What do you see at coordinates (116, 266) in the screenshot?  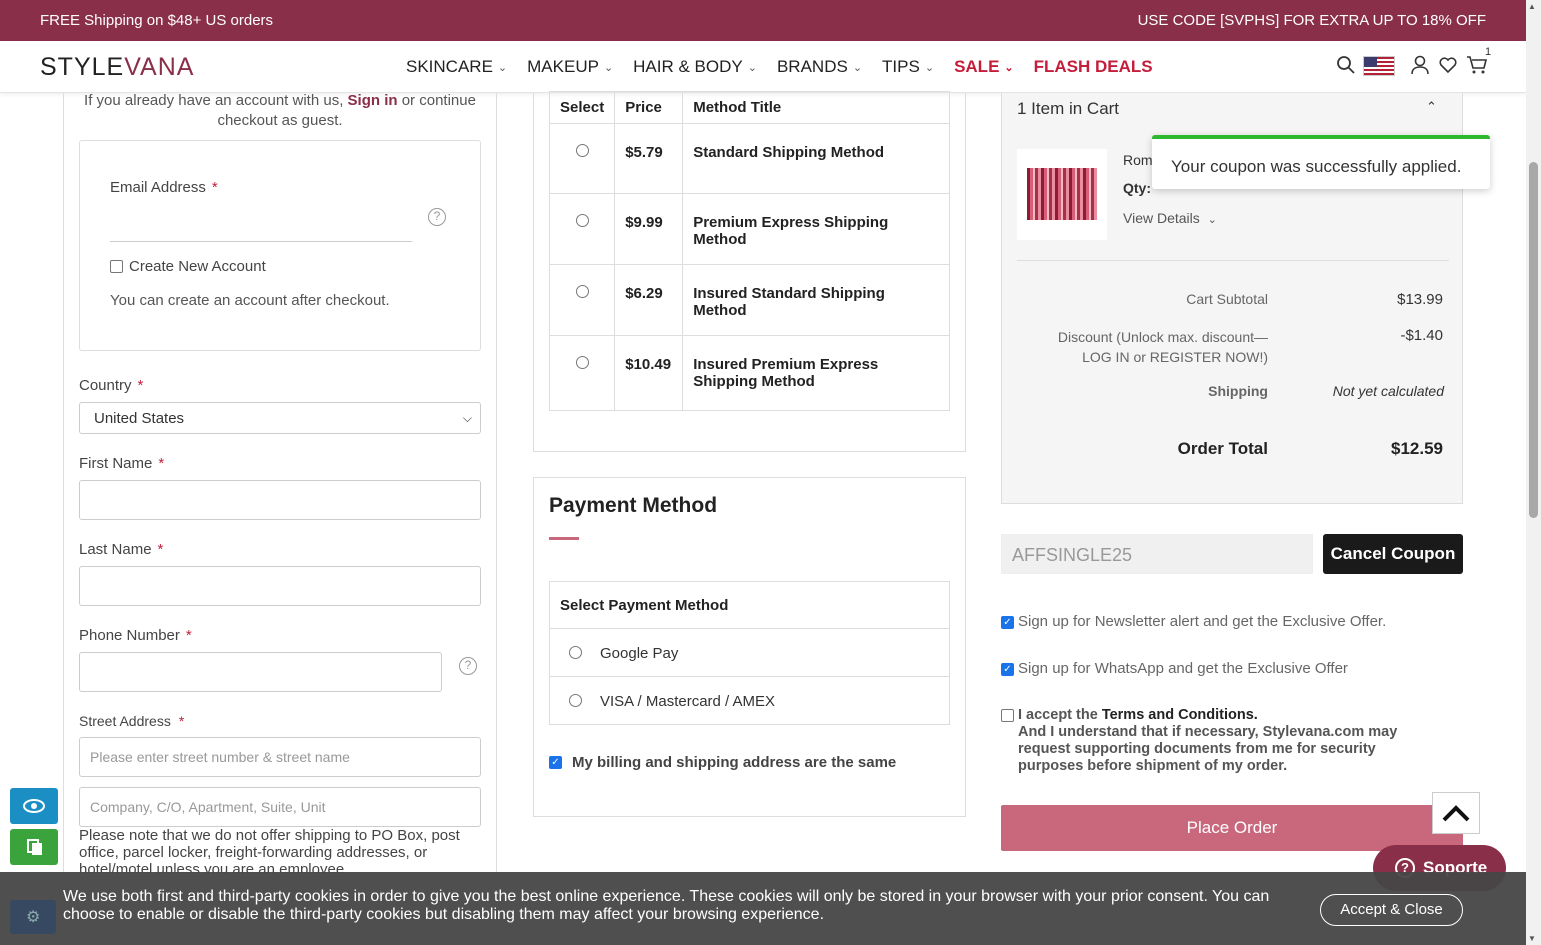 I see `create-account-checkbox` at bounding box center [116, 266].